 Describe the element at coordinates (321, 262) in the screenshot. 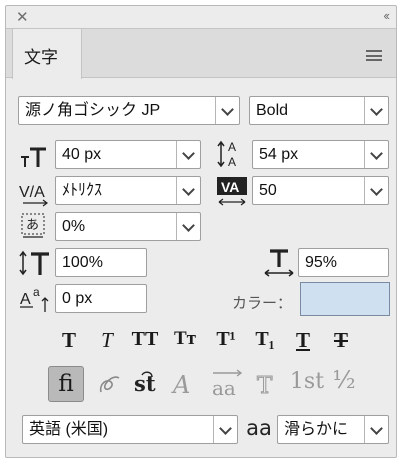

I see `horizontal-scale-value: 95%` at that location.